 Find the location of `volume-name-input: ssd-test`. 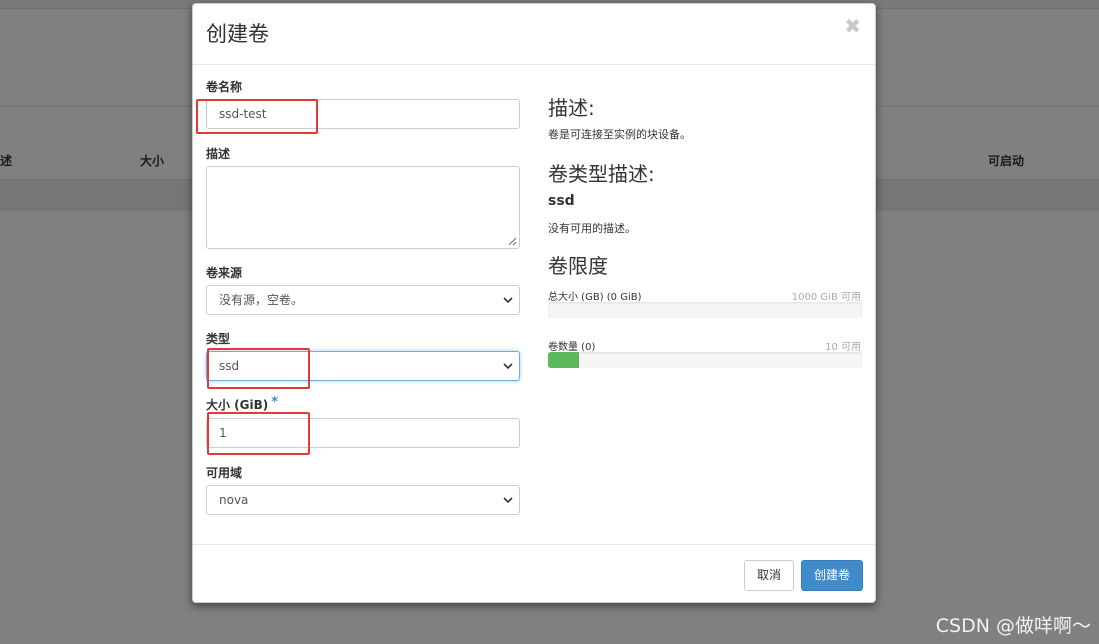

volume-name-input: ssd-test is located at coordinates (363, 114).